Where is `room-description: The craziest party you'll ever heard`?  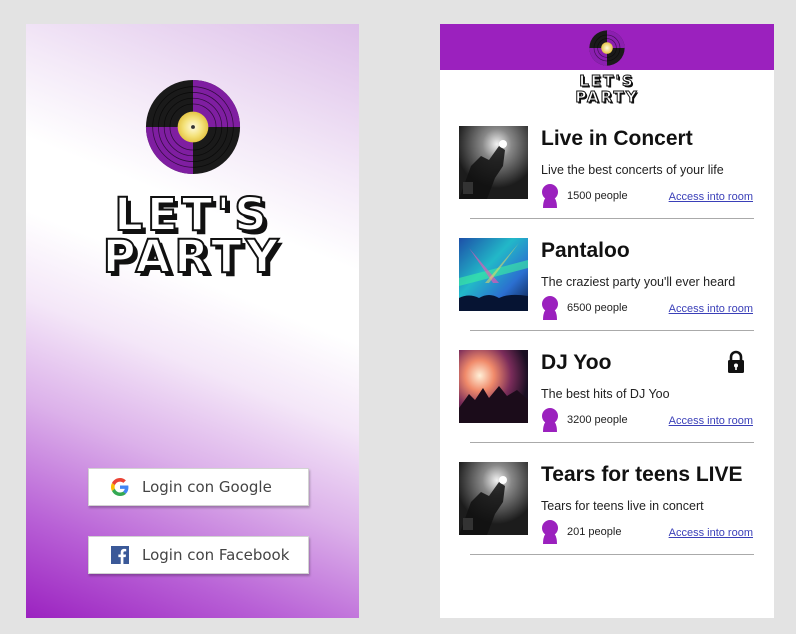 room-description: The craziest party you'll ever heard is located at coordinates (638, 282).